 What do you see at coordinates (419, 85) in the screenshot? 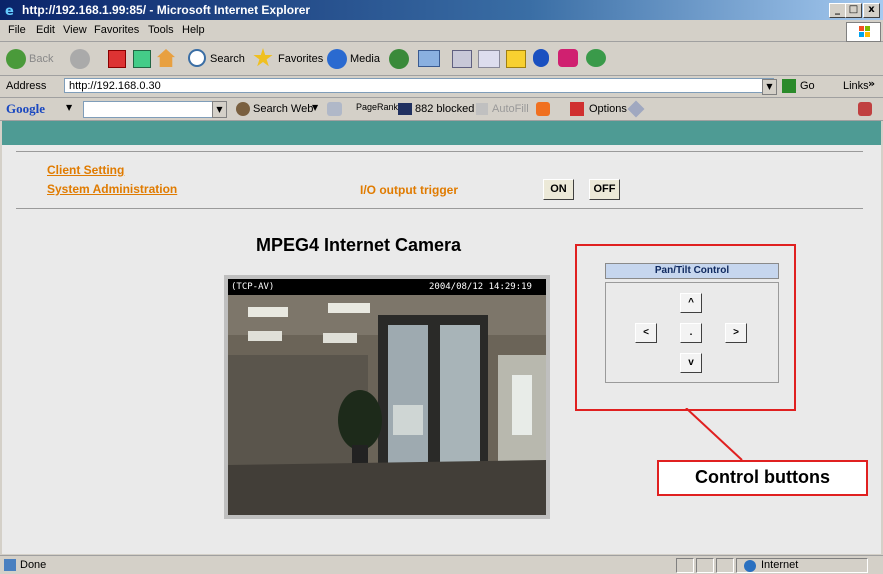
I see `address-input: http://192.168.0.30` at bounding box center [419, 85].